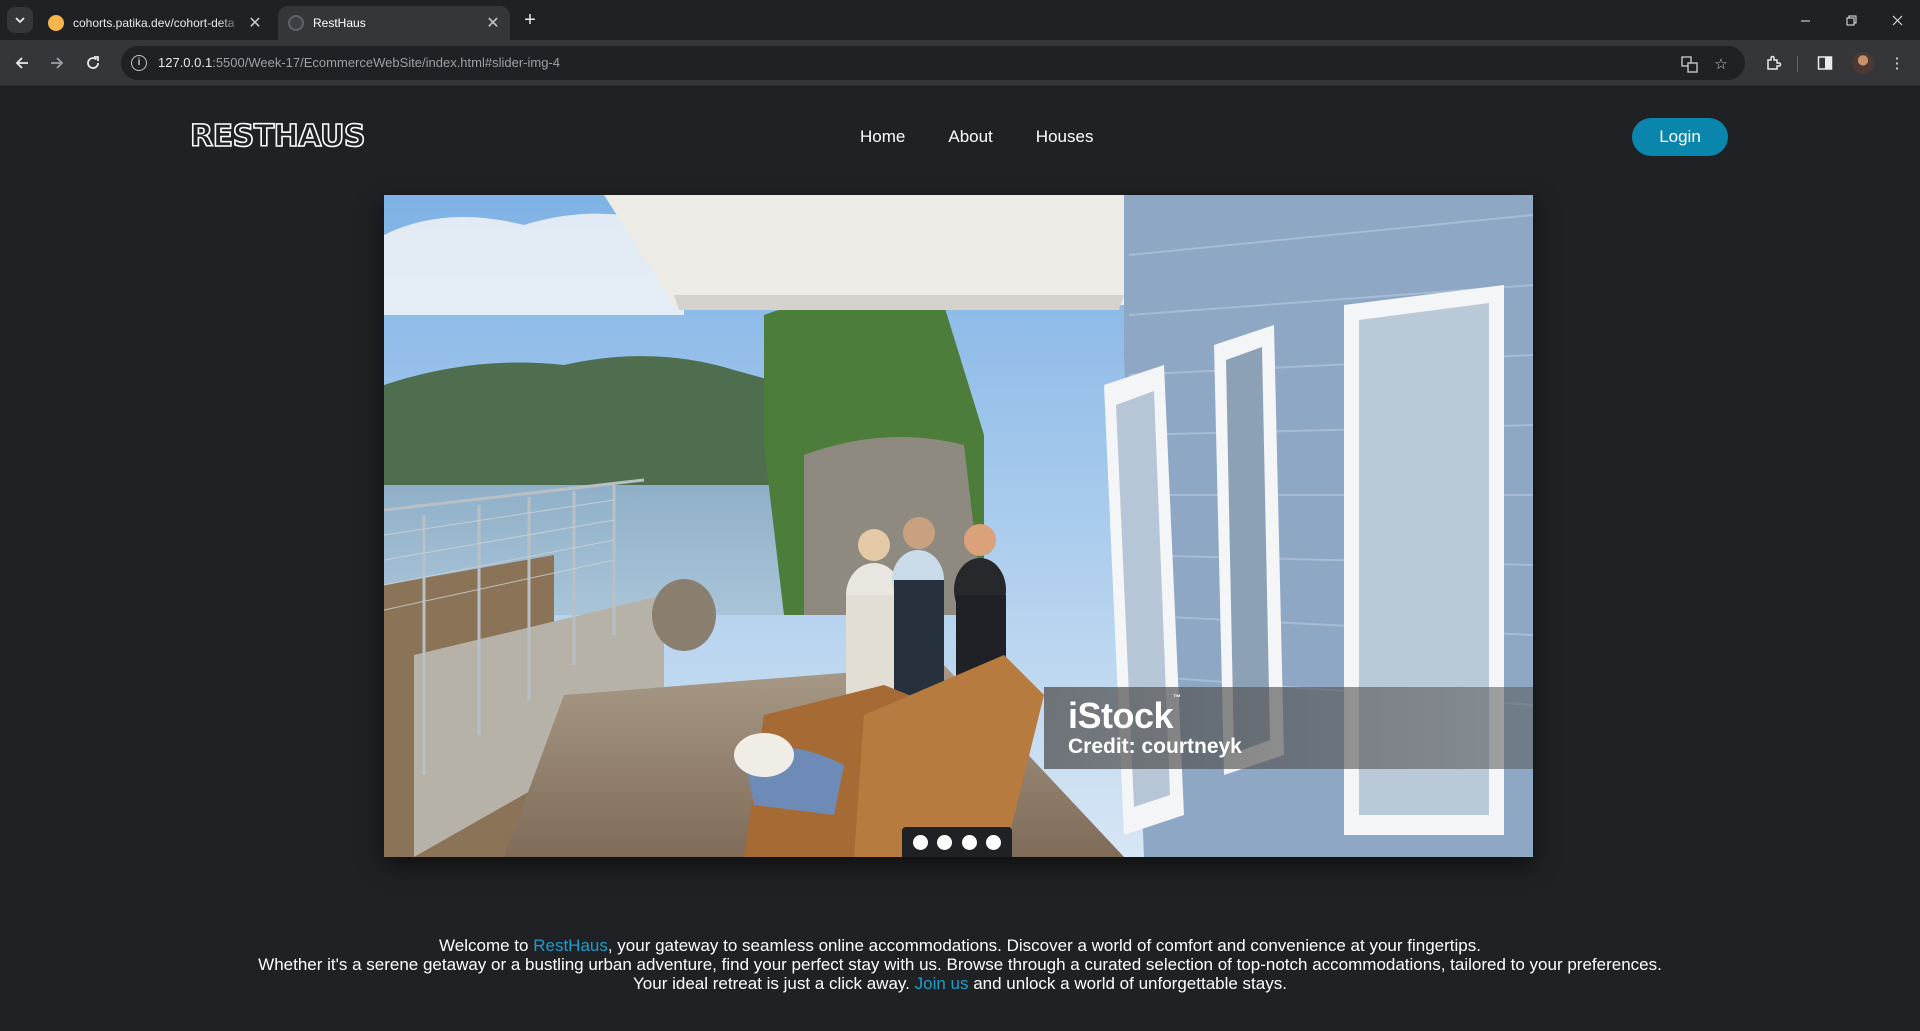  I want to click on intro-line-1-pre: Welcome to, so click(486, 945).